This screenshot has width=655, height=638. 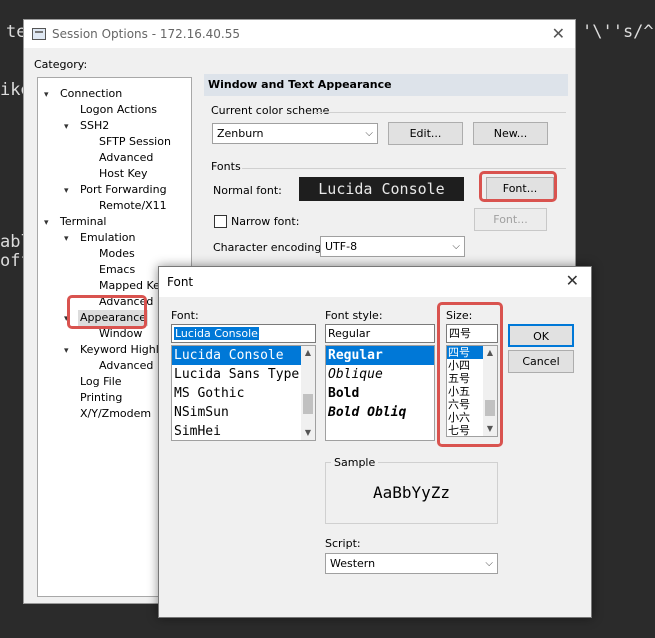 I want to click on encoding-value: UTF-8, so click(x=341, y=246).